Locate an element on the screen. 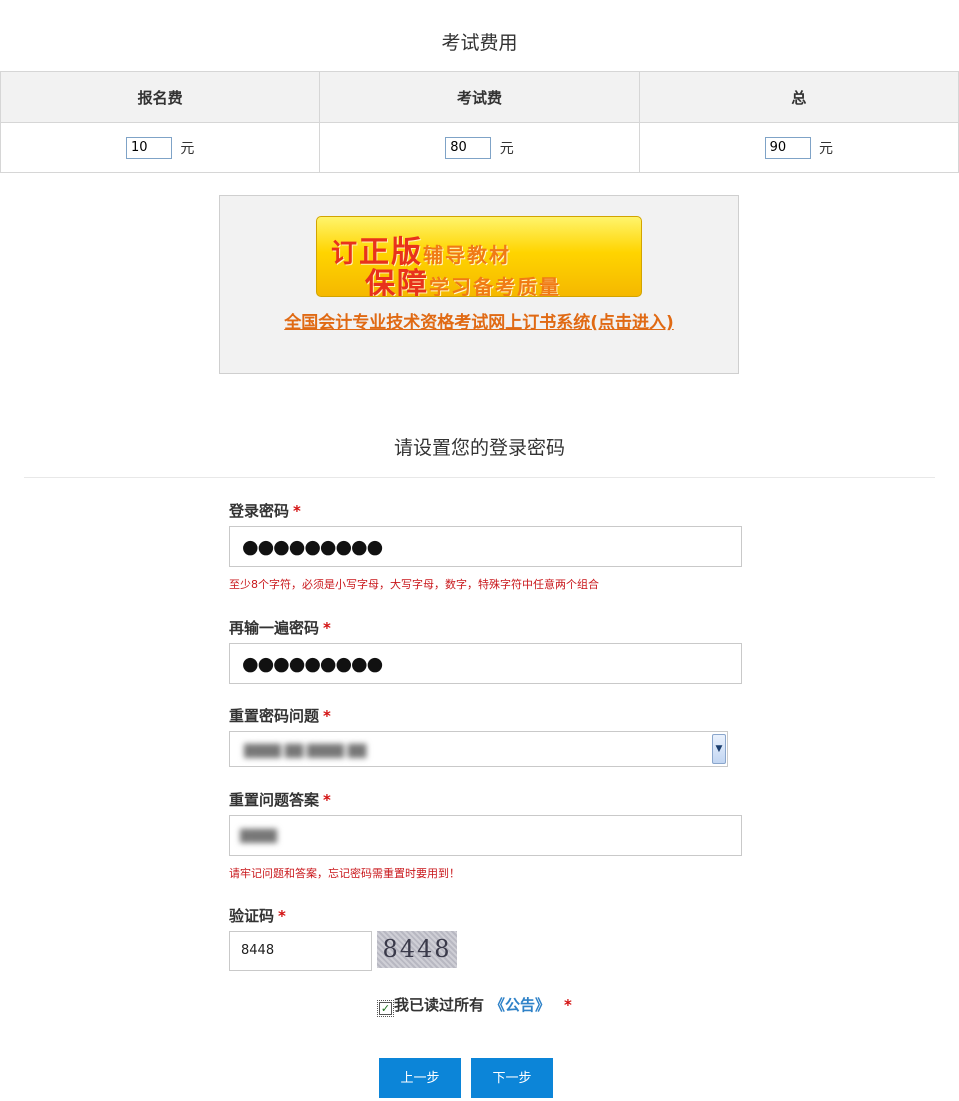 This screenshot has width=959, height=1101. password-hint: 至少8个字符，必须是小写字母，大写字母，数字，特殊字符中任意两个组合 is located at coordinates (414, 584).